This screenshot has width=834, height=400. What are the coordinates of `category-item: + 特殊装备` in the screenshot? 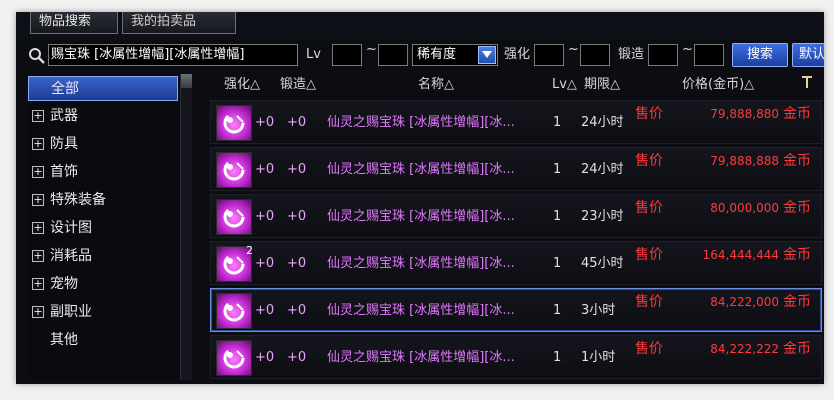 It's located at (103, 200).